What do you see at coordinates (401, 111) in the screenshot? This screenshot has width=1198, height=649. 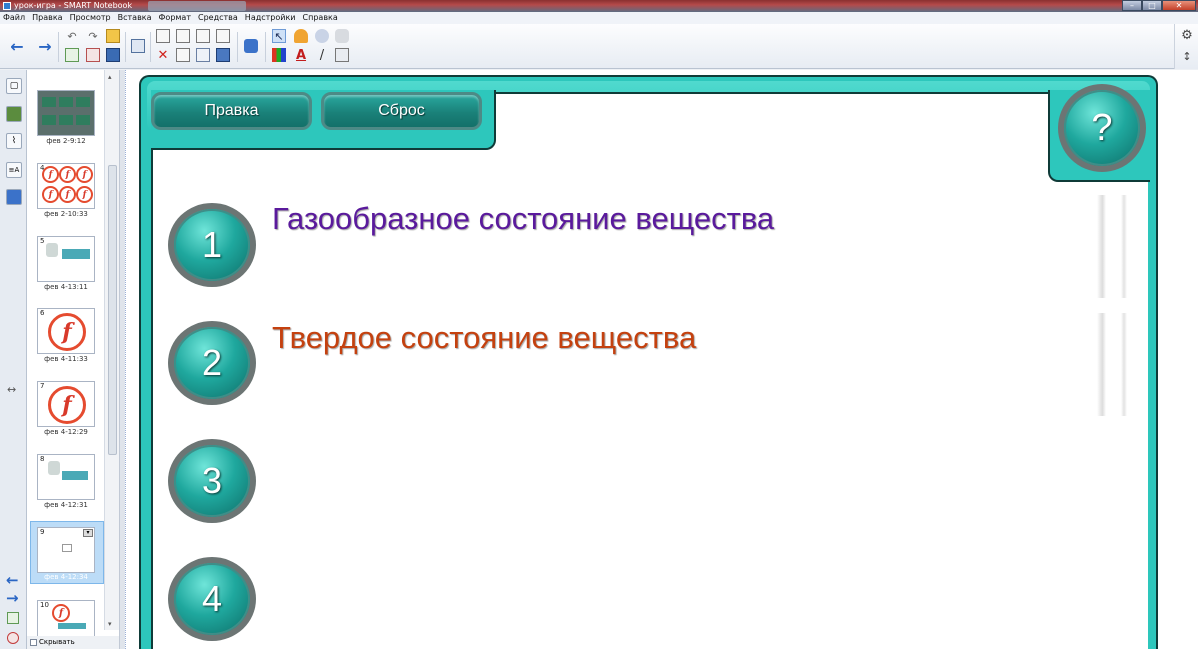 I see `reset-button: Сброс` at bounding box center [401, 111].